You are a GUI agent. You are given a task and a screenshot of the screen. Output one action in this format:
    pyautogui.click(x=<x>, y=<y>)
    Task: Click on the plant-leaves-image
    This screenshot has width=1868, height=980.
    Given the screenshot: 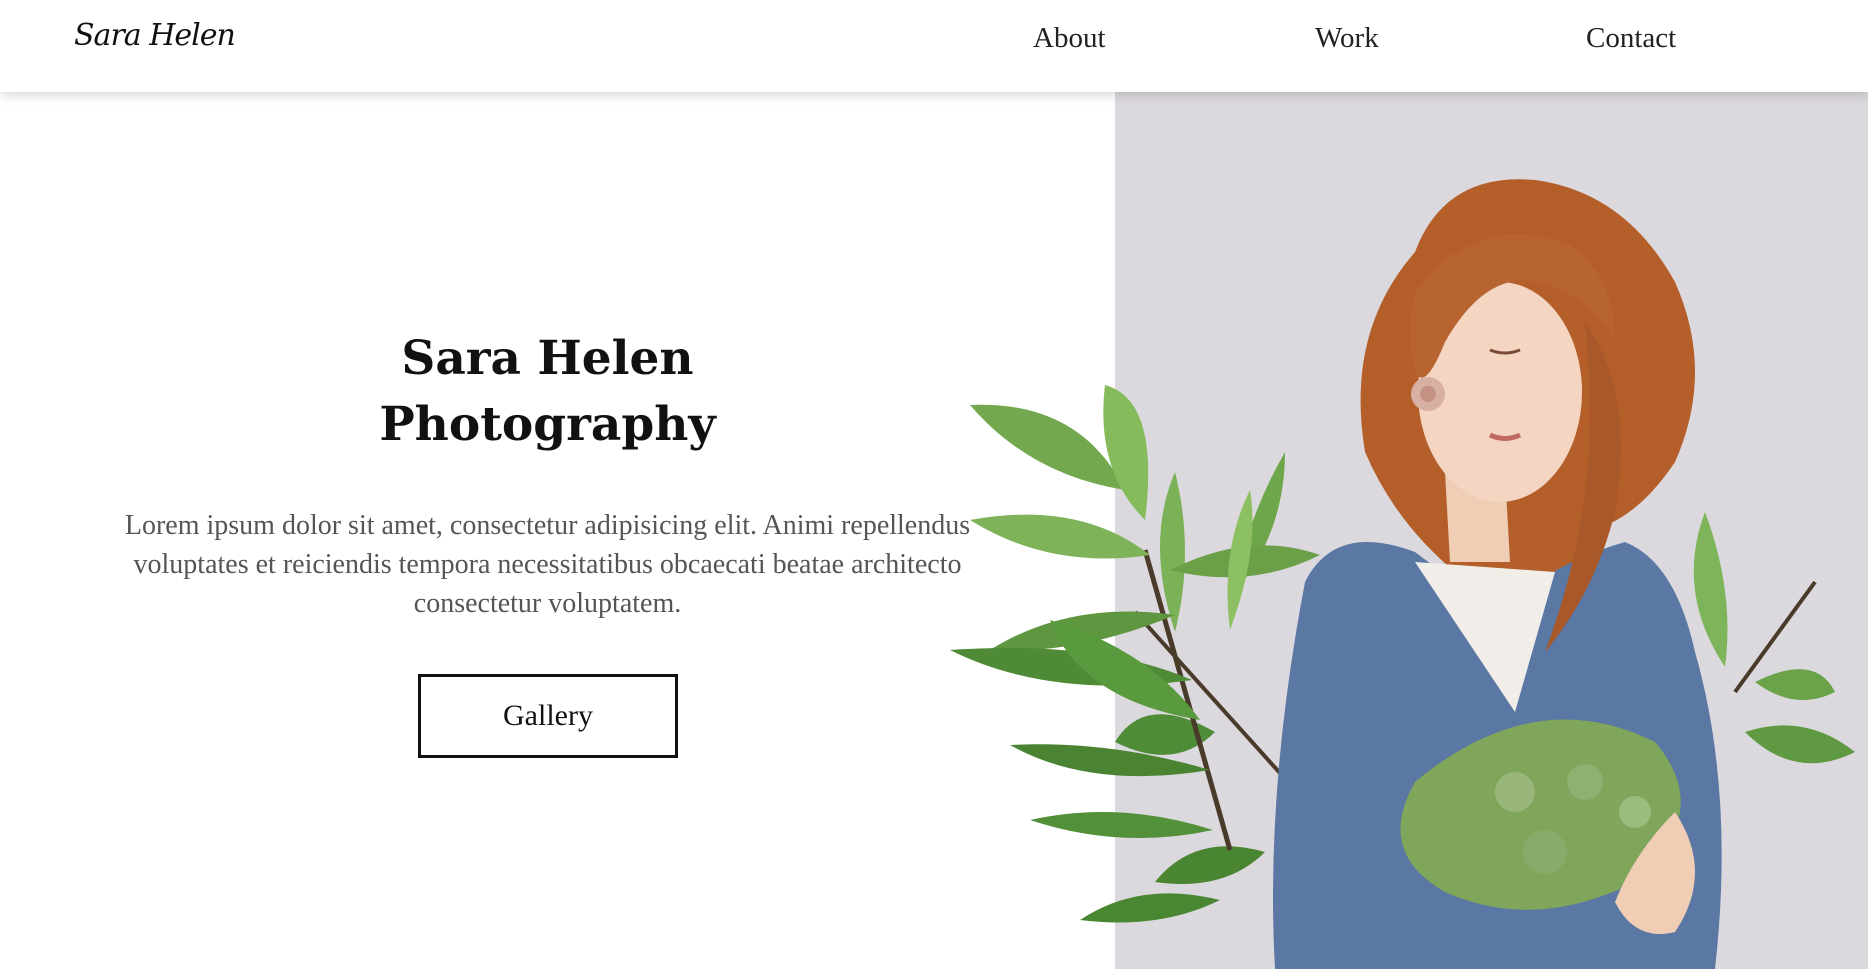 What is the action you would take?
    pyautogui.click(x=1135, y=654)
    